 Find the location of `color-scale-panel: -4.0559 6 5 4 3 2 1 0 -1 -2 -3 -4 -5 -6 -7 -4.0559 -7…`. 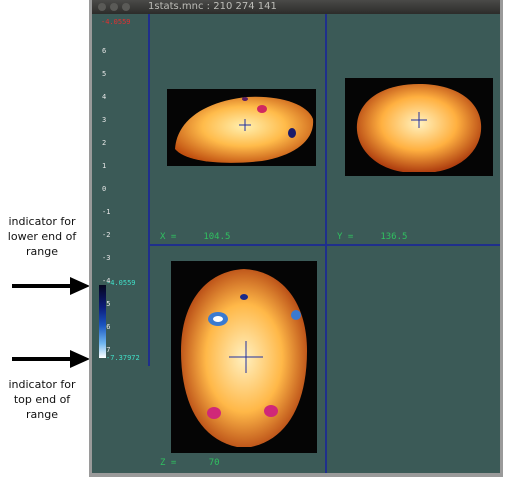

color-scale-panel: -4.0559 6 5 4 3 2 1 0 -1 -2 -3 -4 -5 -6 -7 -4.0559 -7… is located at coordinates (120, 243).